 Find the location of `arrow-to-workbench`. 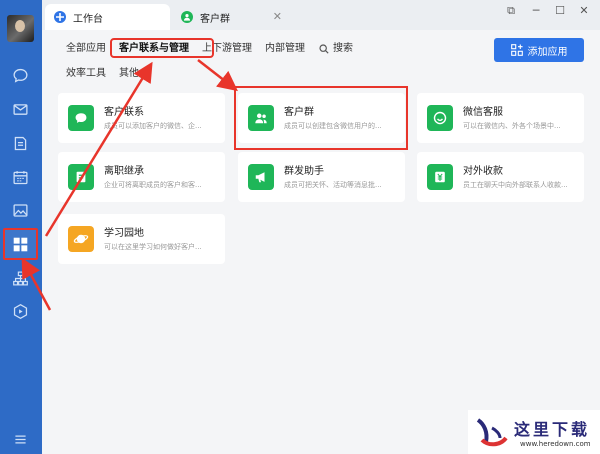

arrow-to-workbench is located at coordinates (36, 284).